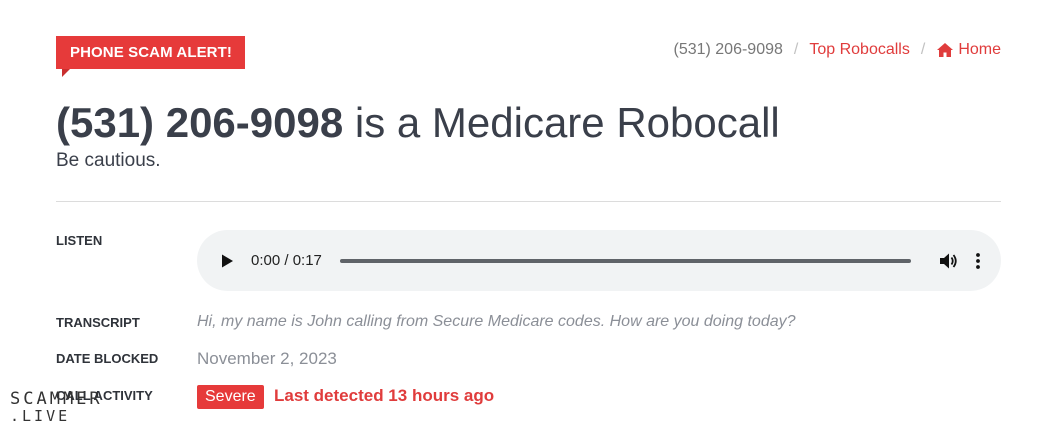  I want to click on play-icon, so click(227, 261).